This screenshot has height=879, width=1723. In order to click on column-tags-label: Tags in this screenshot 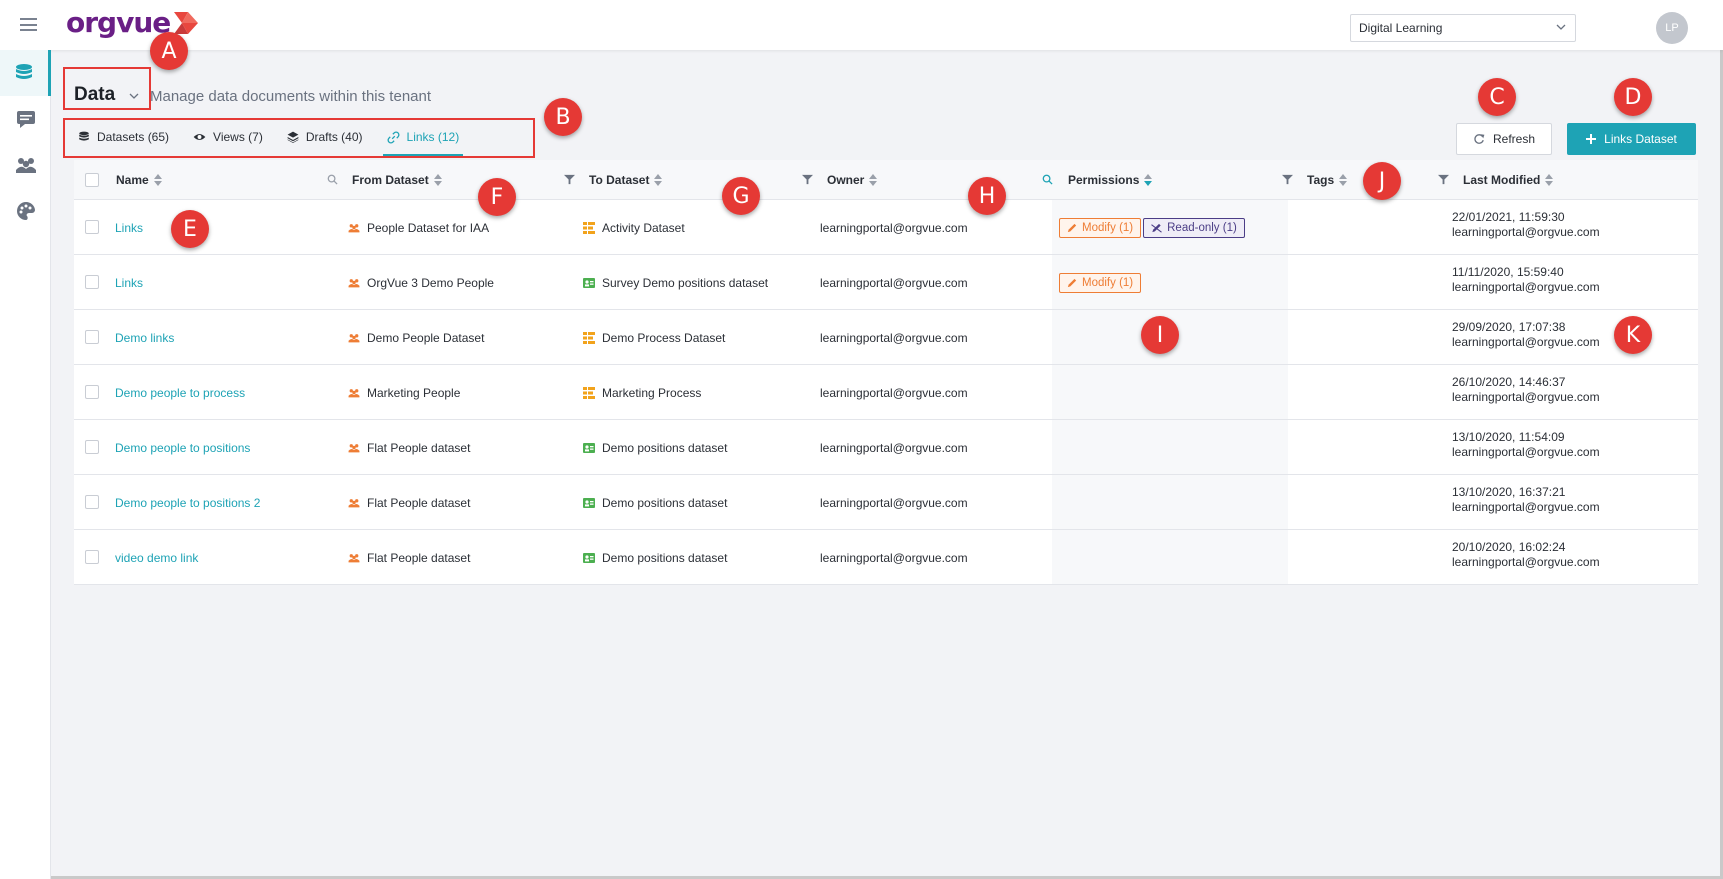, I will do `click(1321, 180)`.